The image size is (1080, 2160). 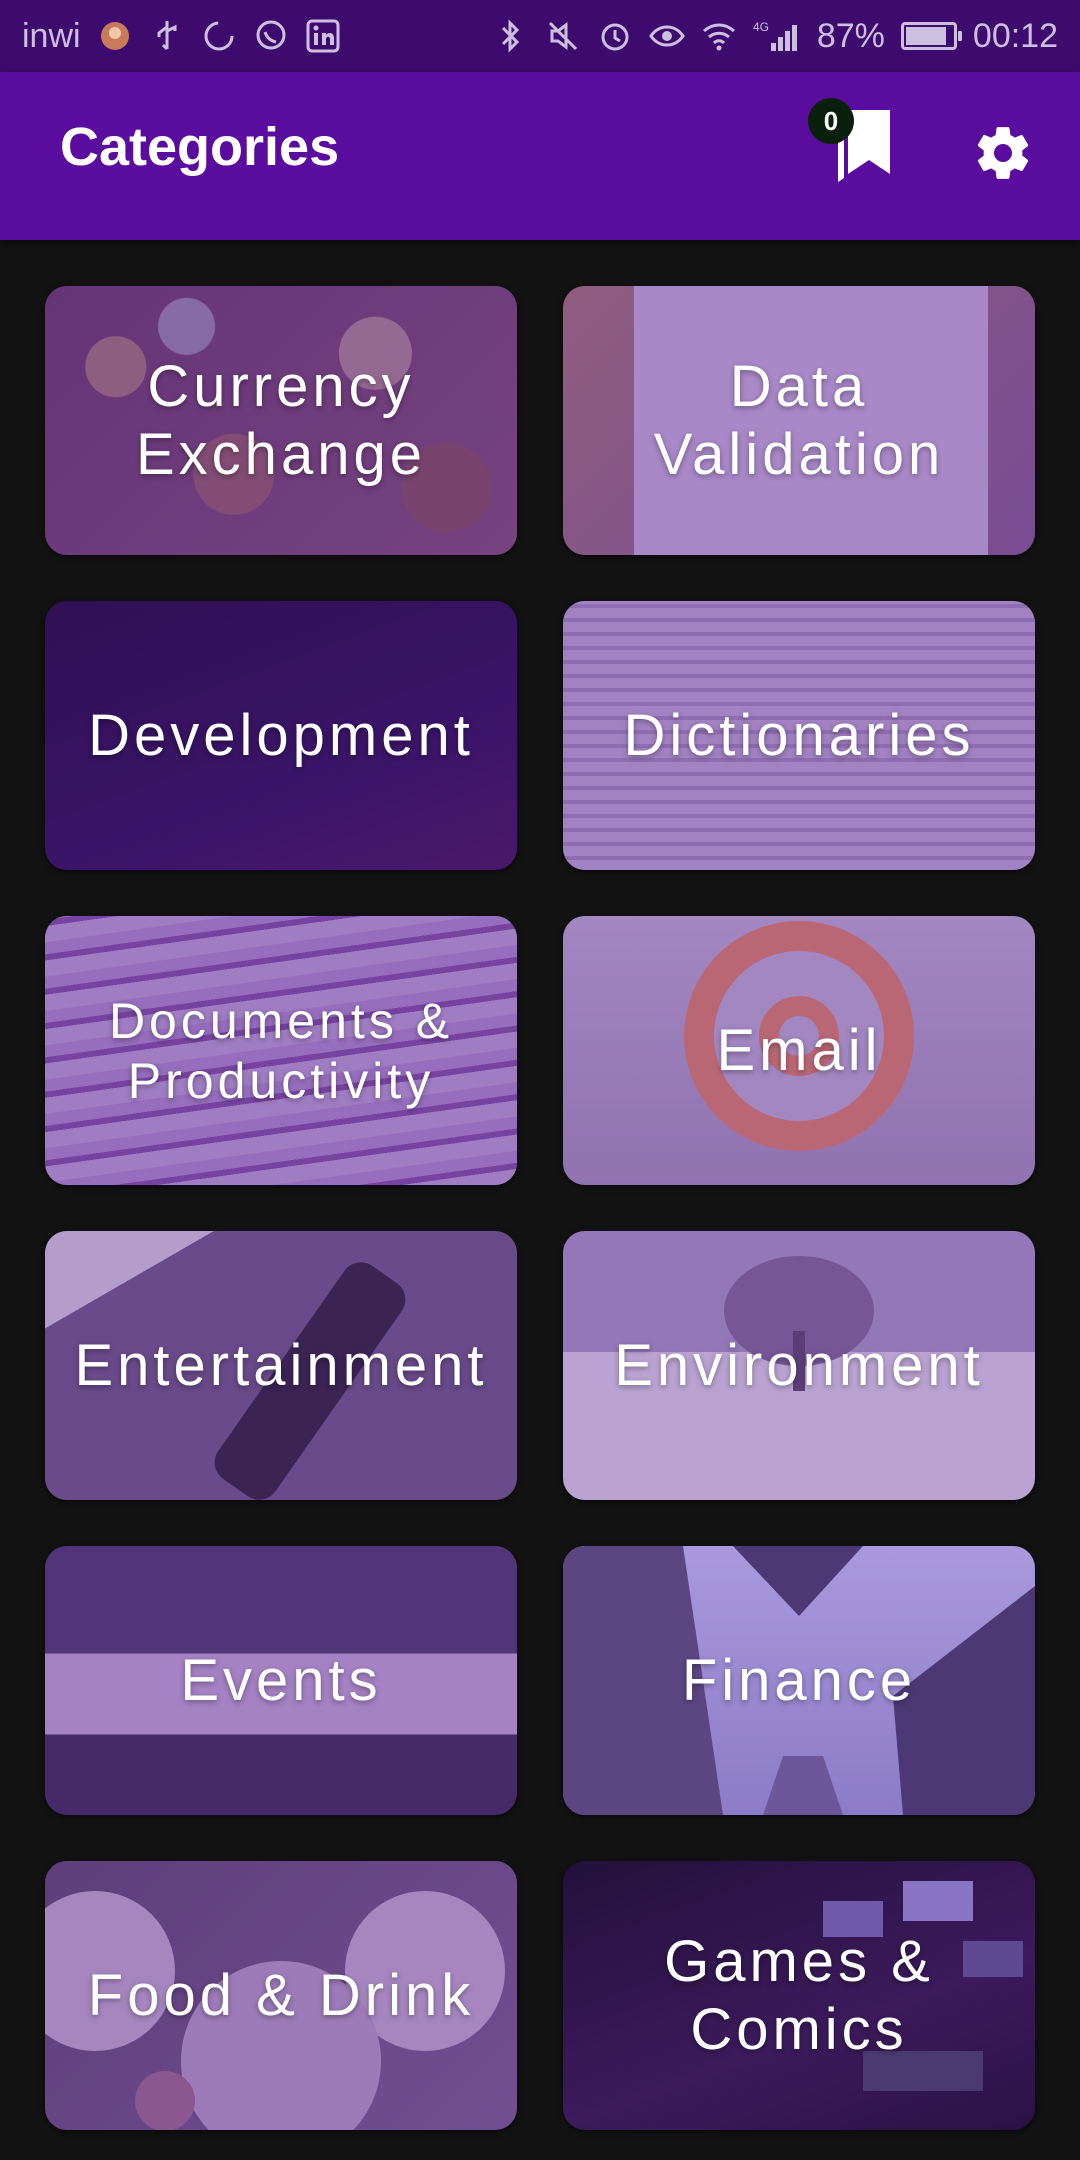 I want to click on battery-percent: 87%, so click(x=850, y=35).